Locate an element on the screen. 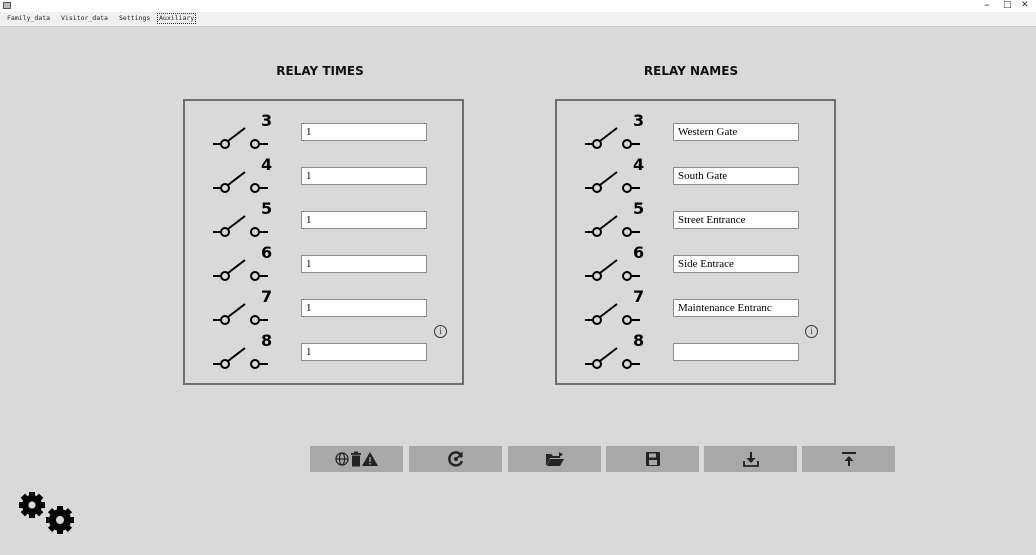 The height and width of the screenshot is (555, 1036). relay-row-5: 51 is located at coordinates (323, 220).